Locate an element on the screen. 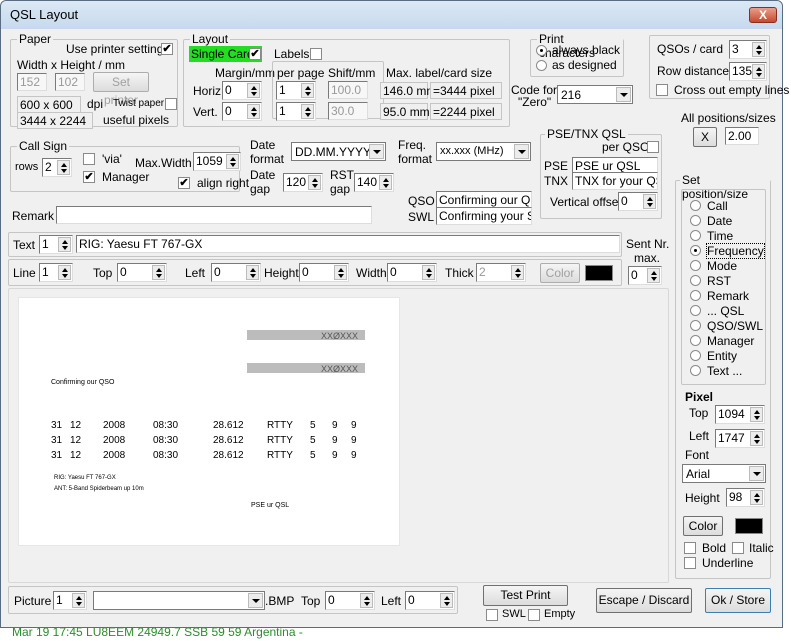 The width and height of the screenshot is (791, 641). always-black-radio is located at coordinates (541, 50).